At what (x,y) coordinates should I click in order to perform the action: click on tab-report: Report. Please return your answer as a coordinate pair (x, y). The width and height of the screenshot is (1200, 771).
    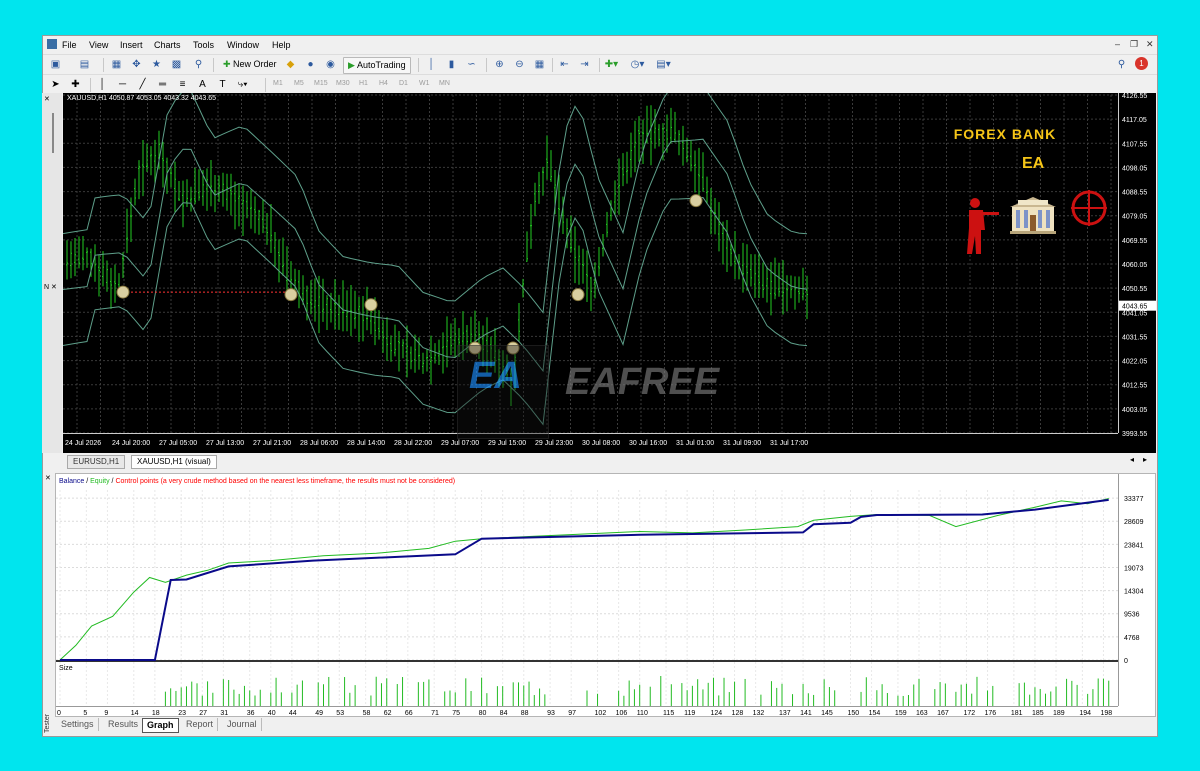
    Looking at the image, I should click on (200, 724).